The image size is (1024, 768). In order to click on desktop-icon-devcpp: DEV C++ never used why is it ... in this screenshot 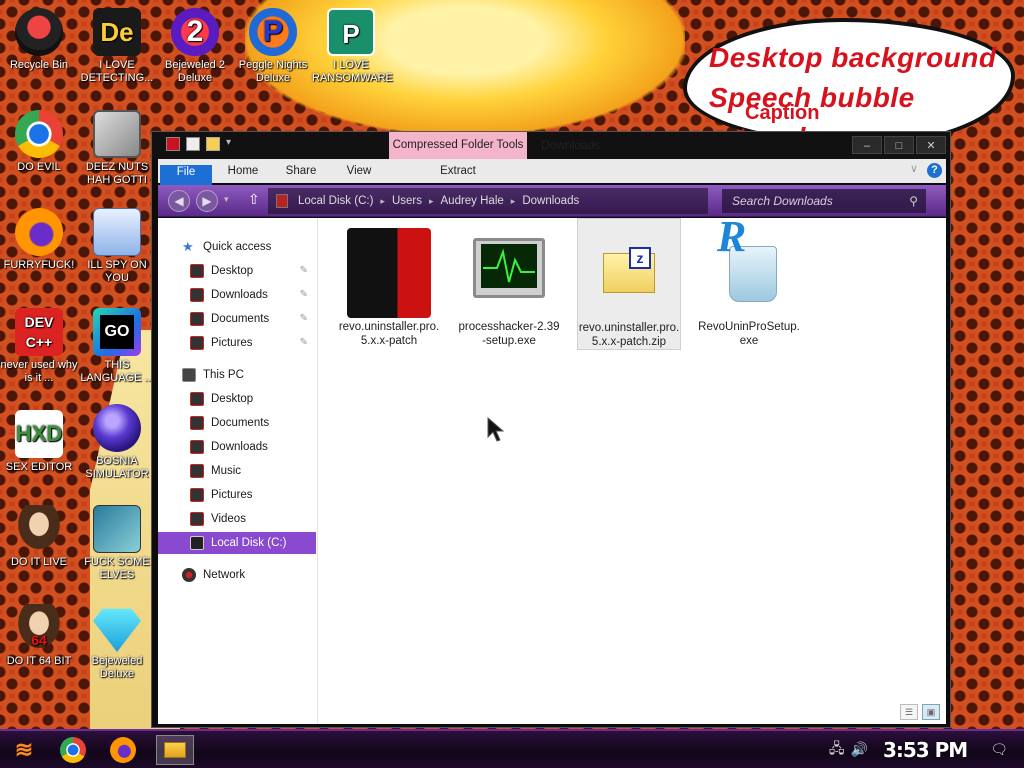, I will do `click(39, 346)`.